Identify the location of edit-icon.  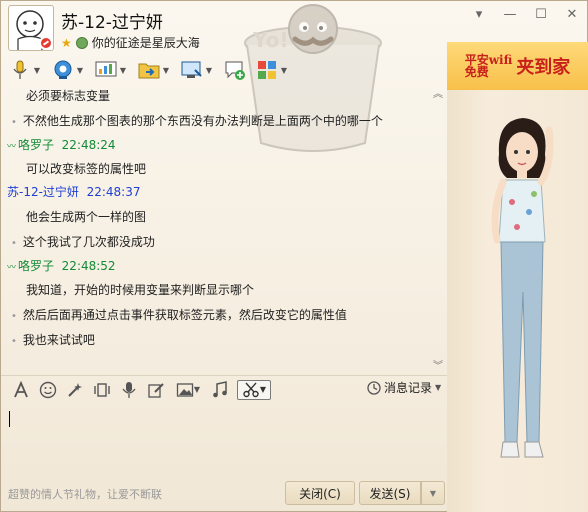
(156, 390).